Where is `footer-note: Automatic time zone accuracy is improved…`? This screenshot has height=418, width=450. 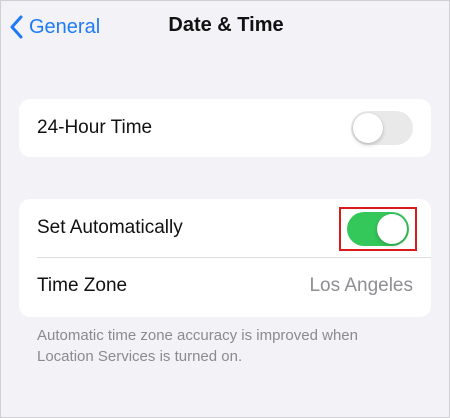
footer-note: Automatic time zone accuracy is improved… is located at coordinates (197, 346).